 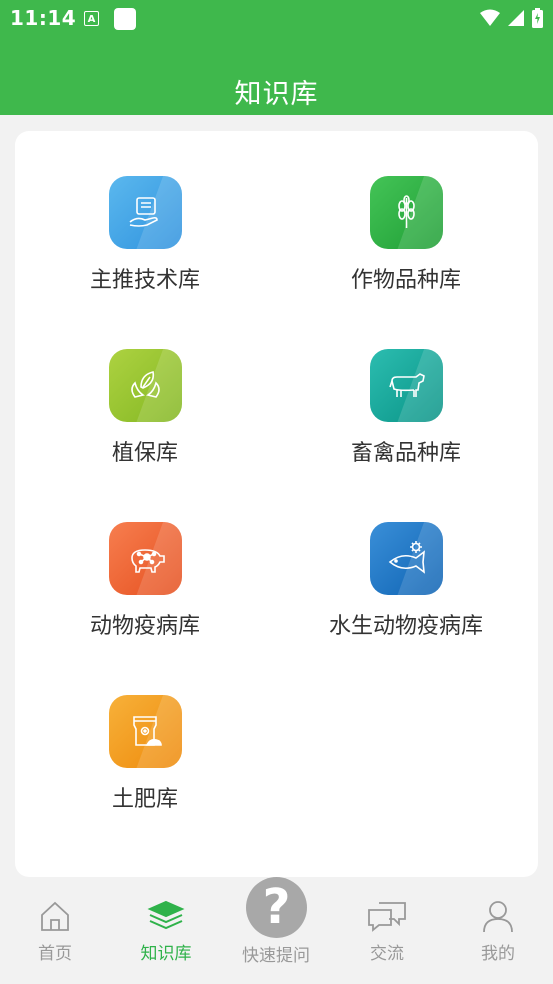 What do you see at coordinates (145, 731) in the screenshot?
I see `fertilizer-bag-icon` at bounding box center [145, 731].